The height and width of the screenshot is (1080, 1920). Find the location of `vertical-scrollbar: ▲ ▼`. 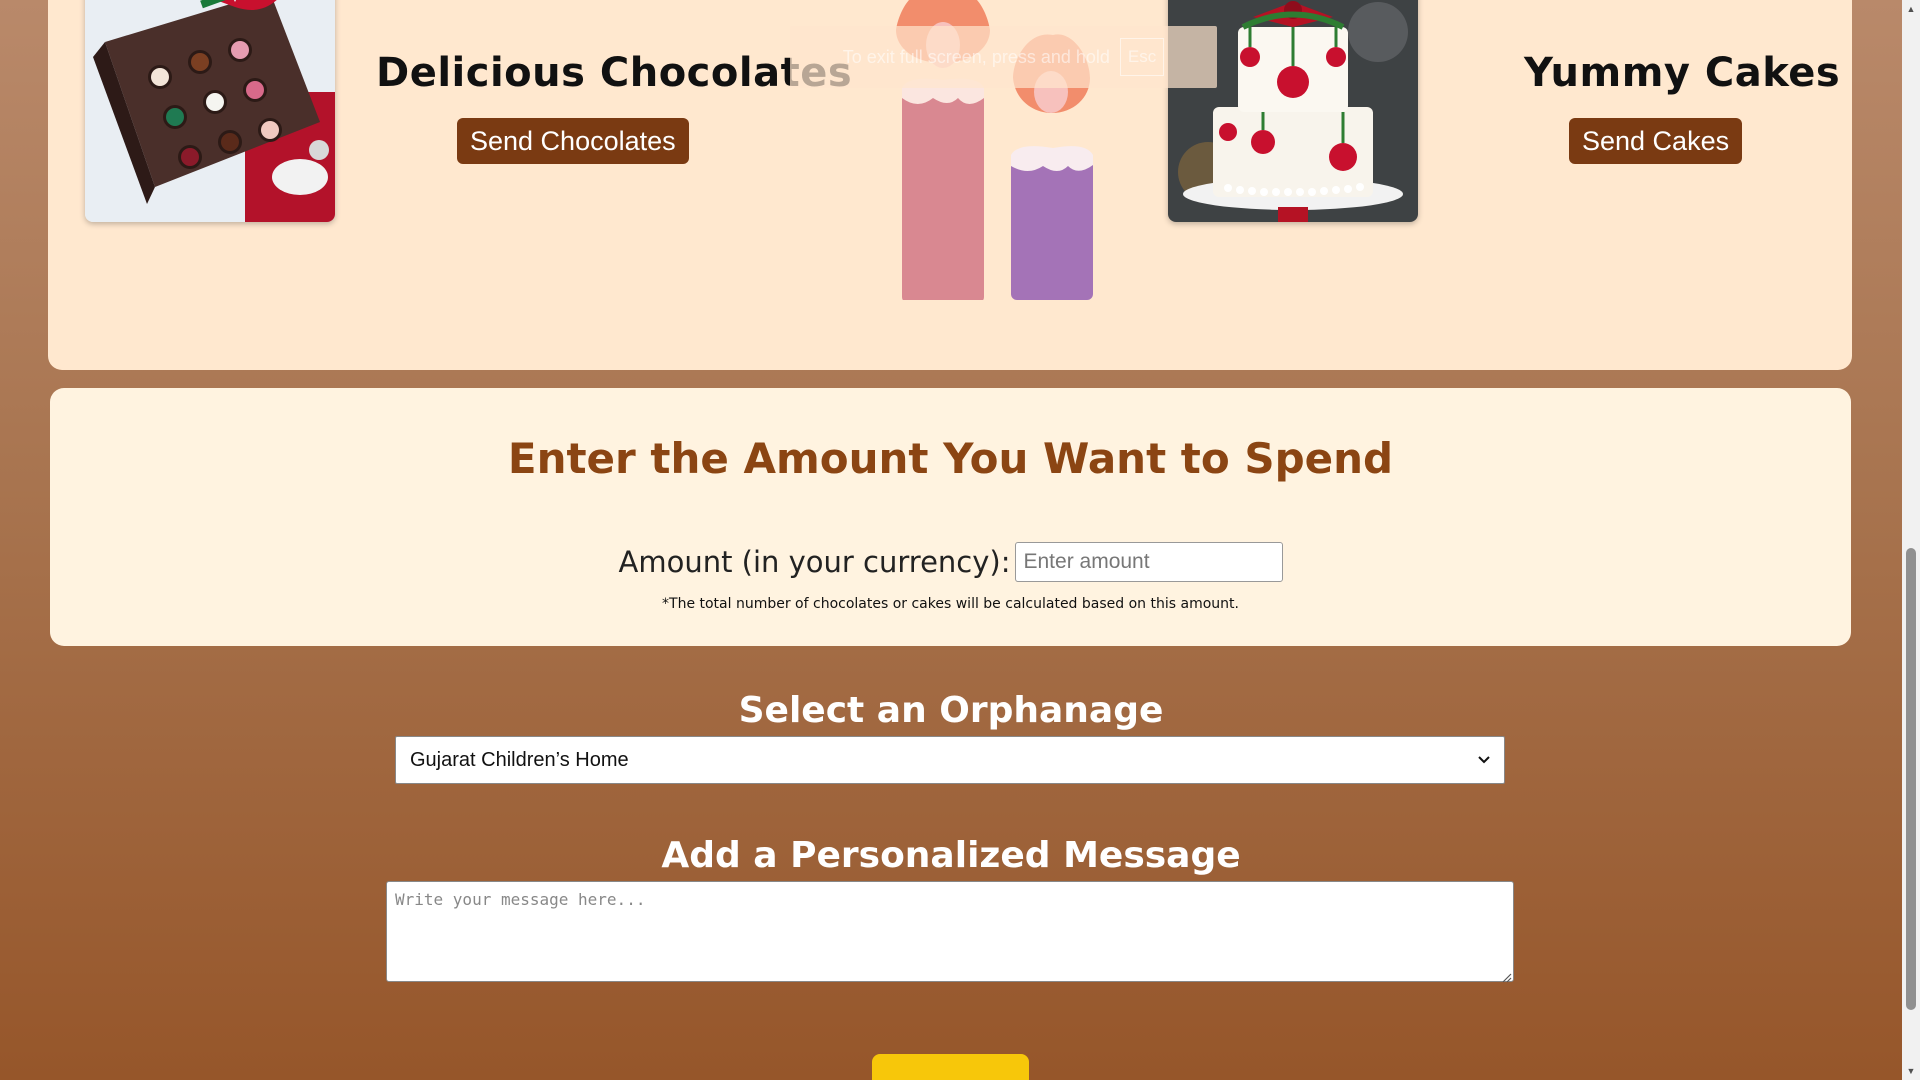

vertical-scrollbar: ▲ ▼ is located at coordinates (1911, 540).